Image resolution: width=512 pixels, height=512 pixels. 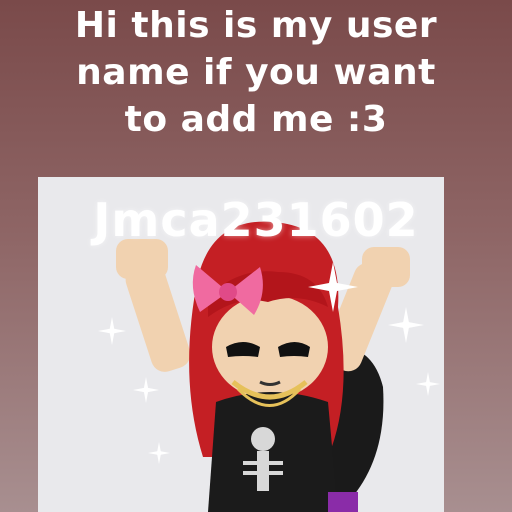 I want to click on caption-line-2: name if you want, so click(x=256, y=72).